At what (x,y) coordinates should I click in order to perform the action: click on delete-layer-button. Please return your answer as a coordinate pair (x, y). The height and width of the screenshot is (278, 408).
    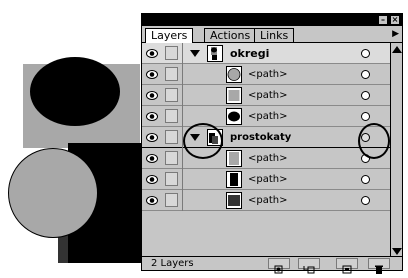
    Looking at the image, I should click on (379, 266).